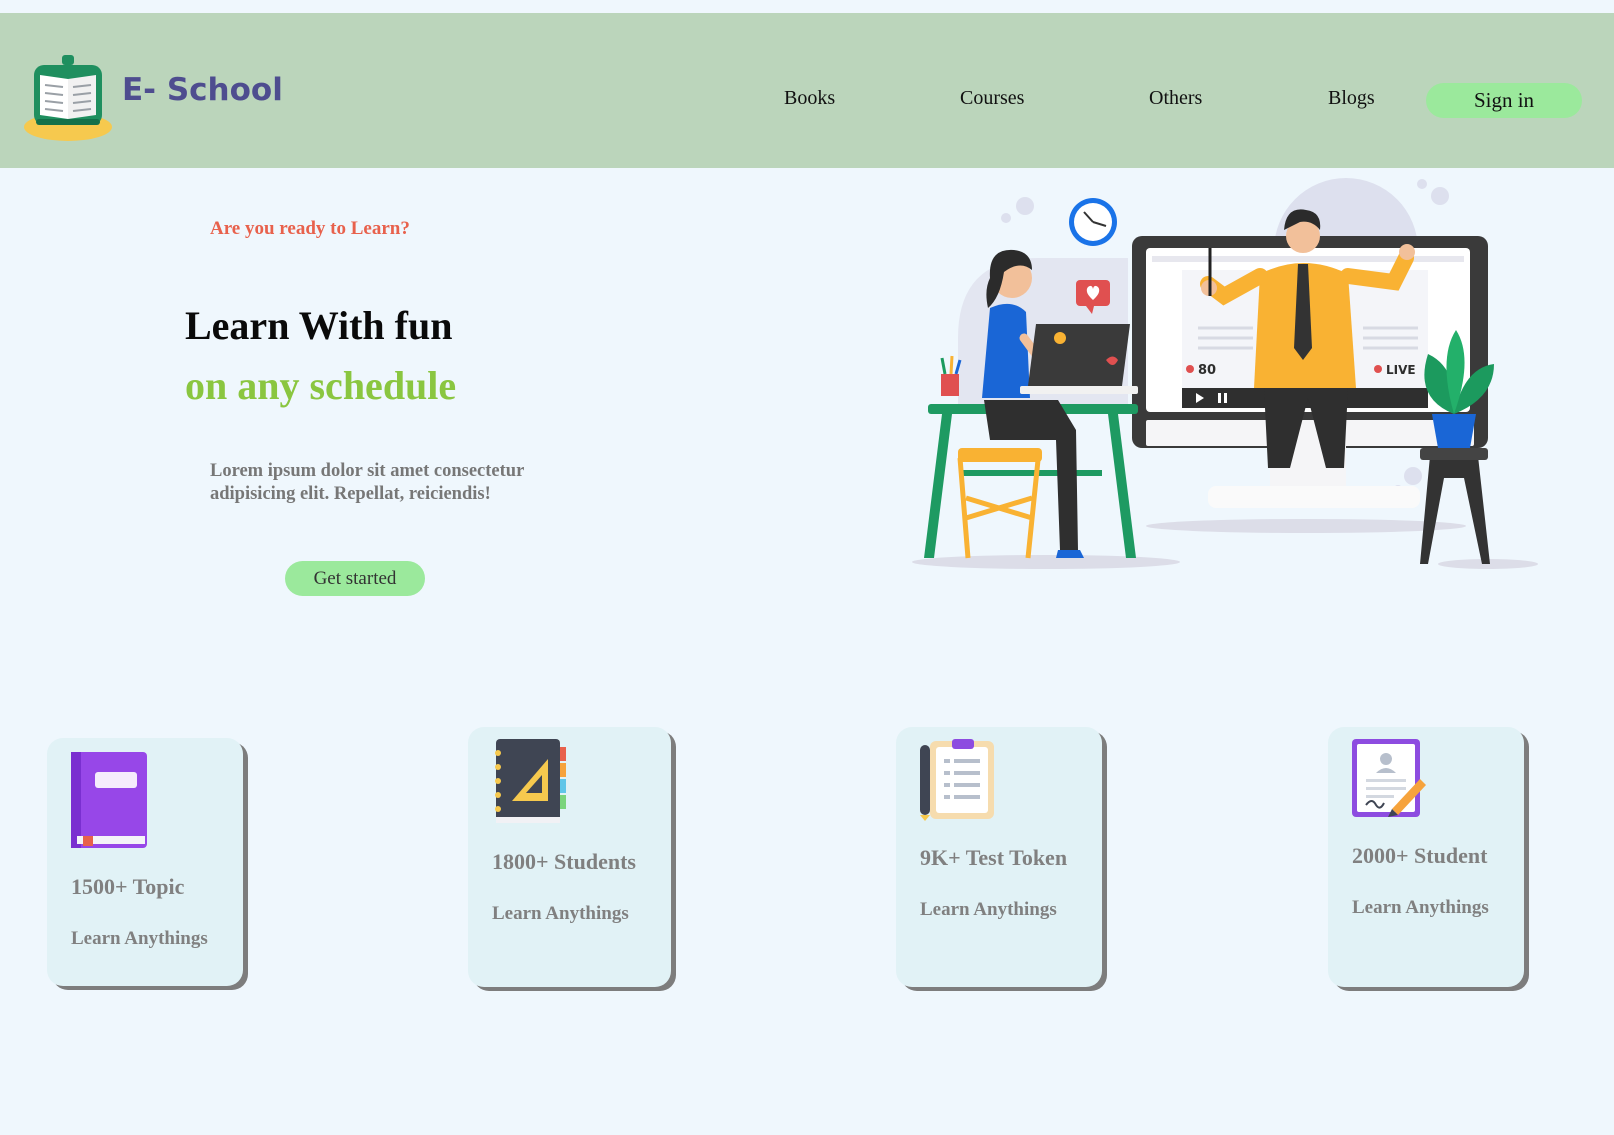  What do you see at coordinates (809, 98) in the screenshot?
I see `nav-books: Books` at bounding box center [809, 98].